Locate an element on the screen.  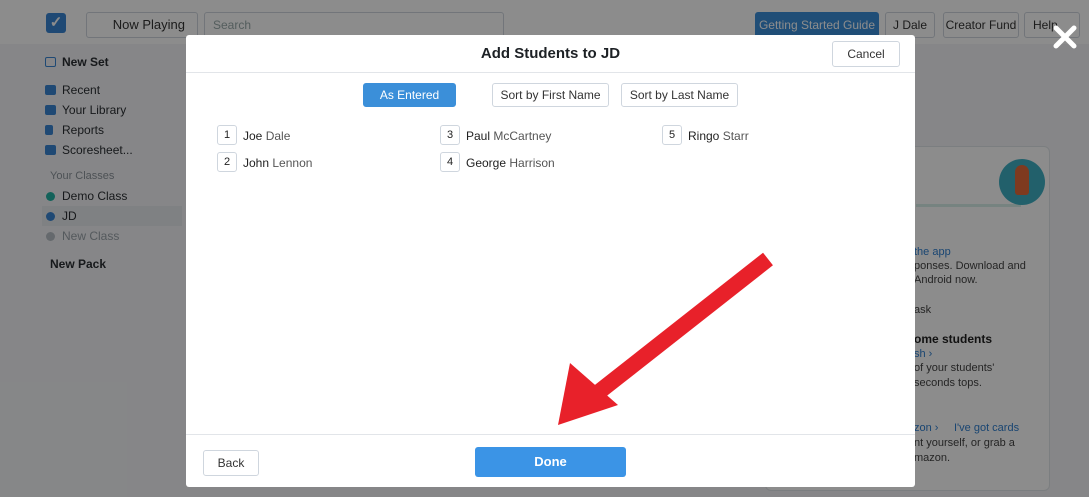
student-first-name: George is located at coordinates (486, 163).